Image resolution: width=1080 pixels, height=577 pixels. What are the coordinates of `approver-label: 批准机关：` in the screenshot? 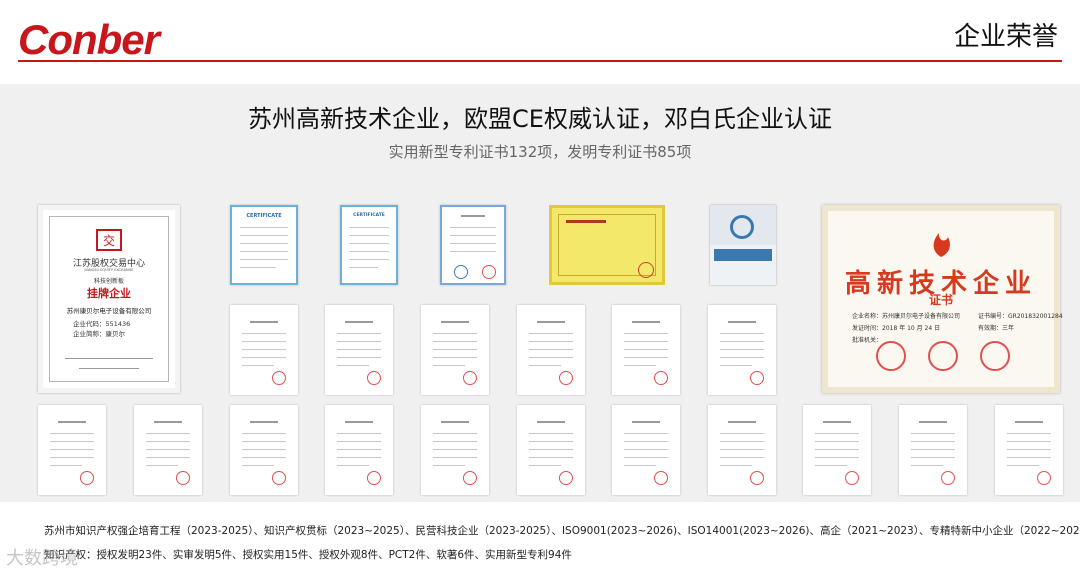 It's located at (867, 340).